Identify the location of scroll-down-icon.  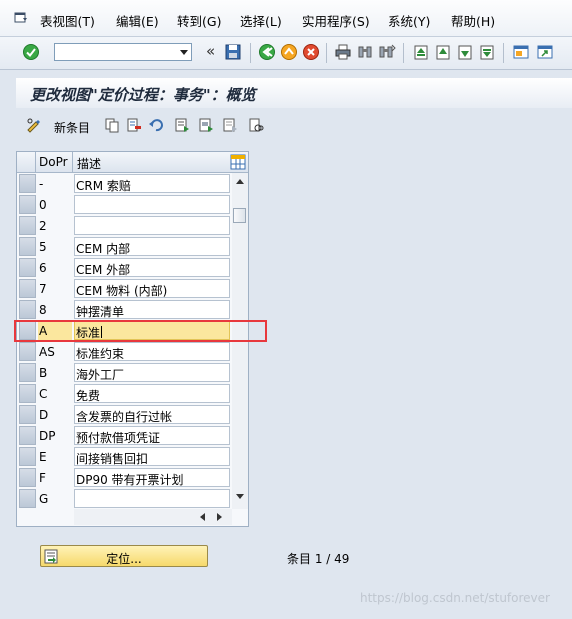
(240, 496).